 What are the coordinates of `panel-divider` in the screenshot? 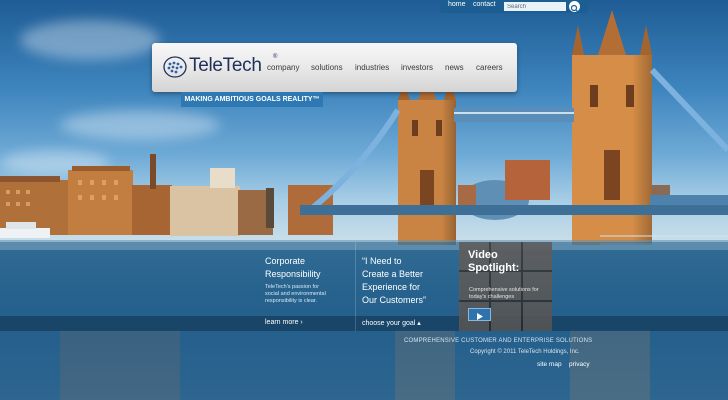 It's located at (355, 286).